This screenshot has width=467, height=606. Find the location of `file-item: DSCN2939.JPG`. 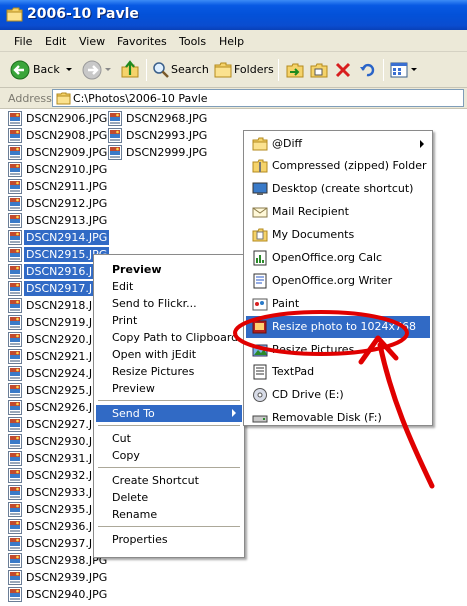

file-item: DSCN2939.JPG is located at coordinates (68, 577).